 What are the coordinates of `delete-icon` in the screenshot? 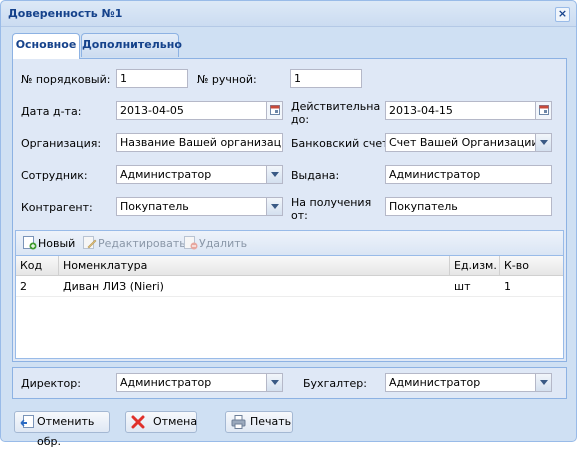 It's located at (191, 243).